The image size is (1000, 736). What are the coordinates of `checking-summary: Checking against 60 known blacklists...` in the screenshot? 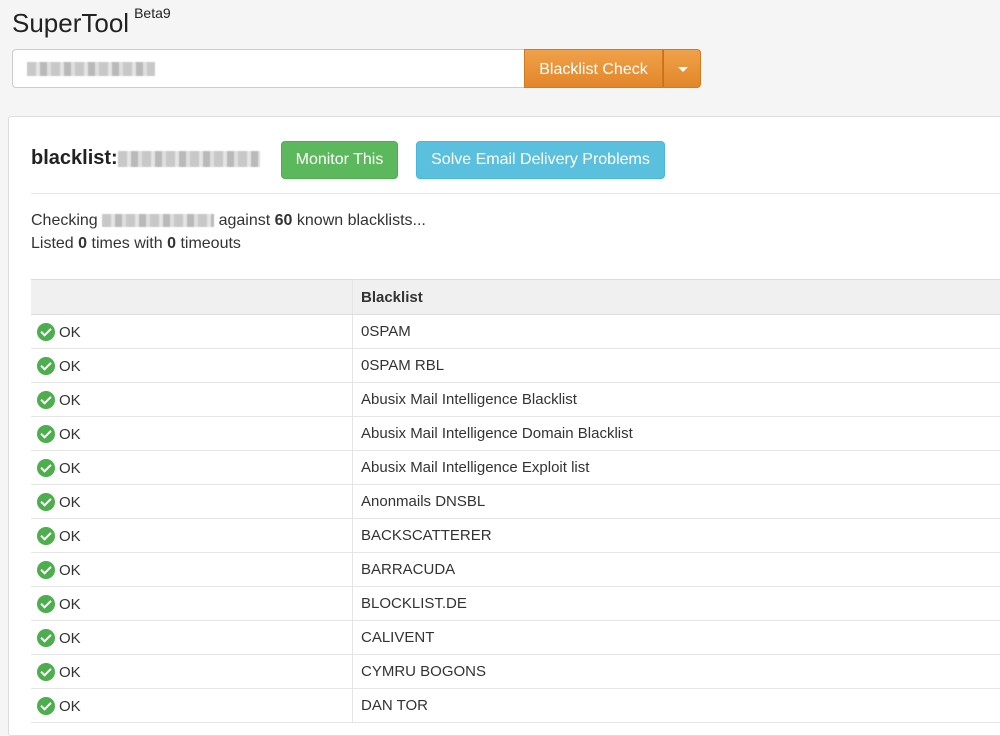 It's located at (228, 221).